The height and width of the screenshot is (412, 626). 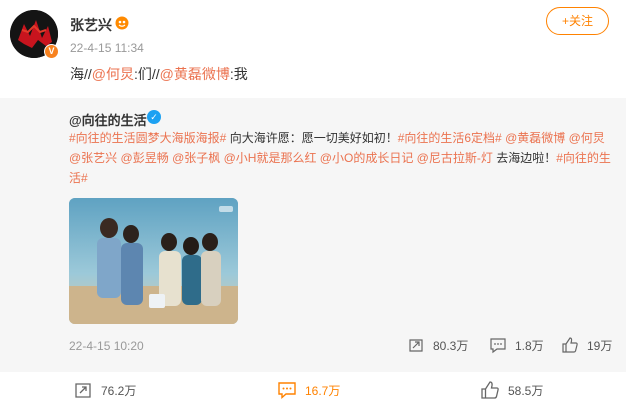 I want to click on topic-link: #向往的生活6定档#, so click(x=450, y=138).